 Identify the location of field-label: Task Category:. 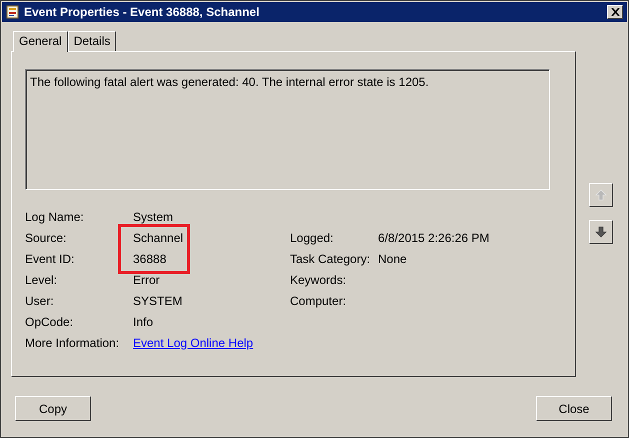
(331, 259).